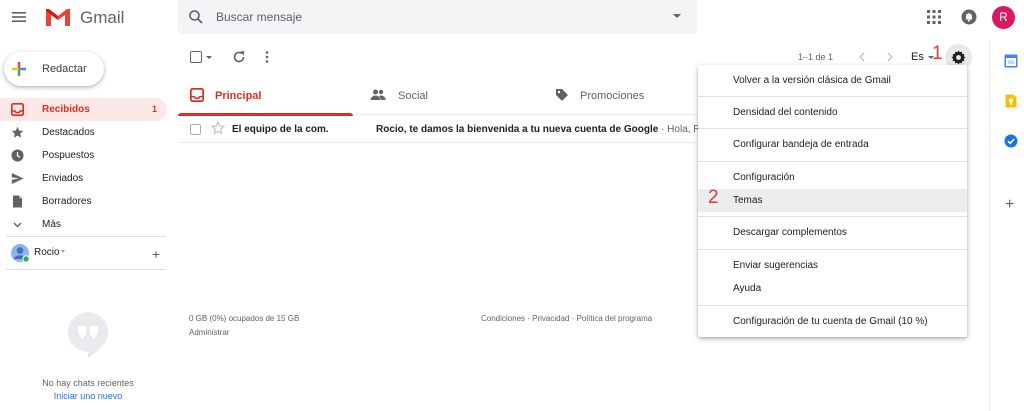  I want to click on sidebar-item-destacados: Destacados, so click(83, 132).